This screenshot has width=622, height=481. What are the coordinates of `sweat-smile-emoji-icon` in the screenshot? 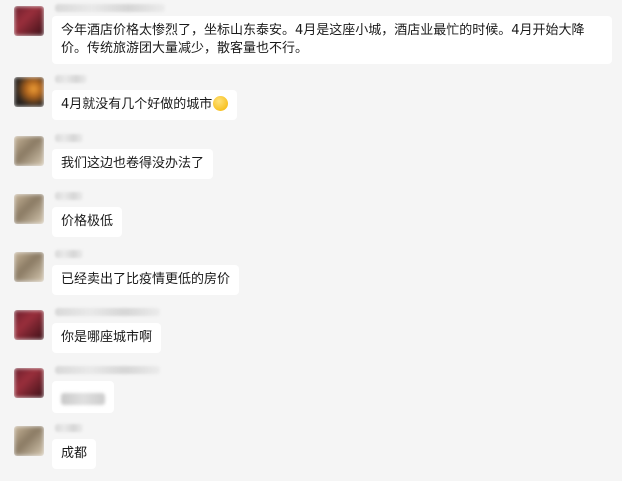 It's located at (221, 103).